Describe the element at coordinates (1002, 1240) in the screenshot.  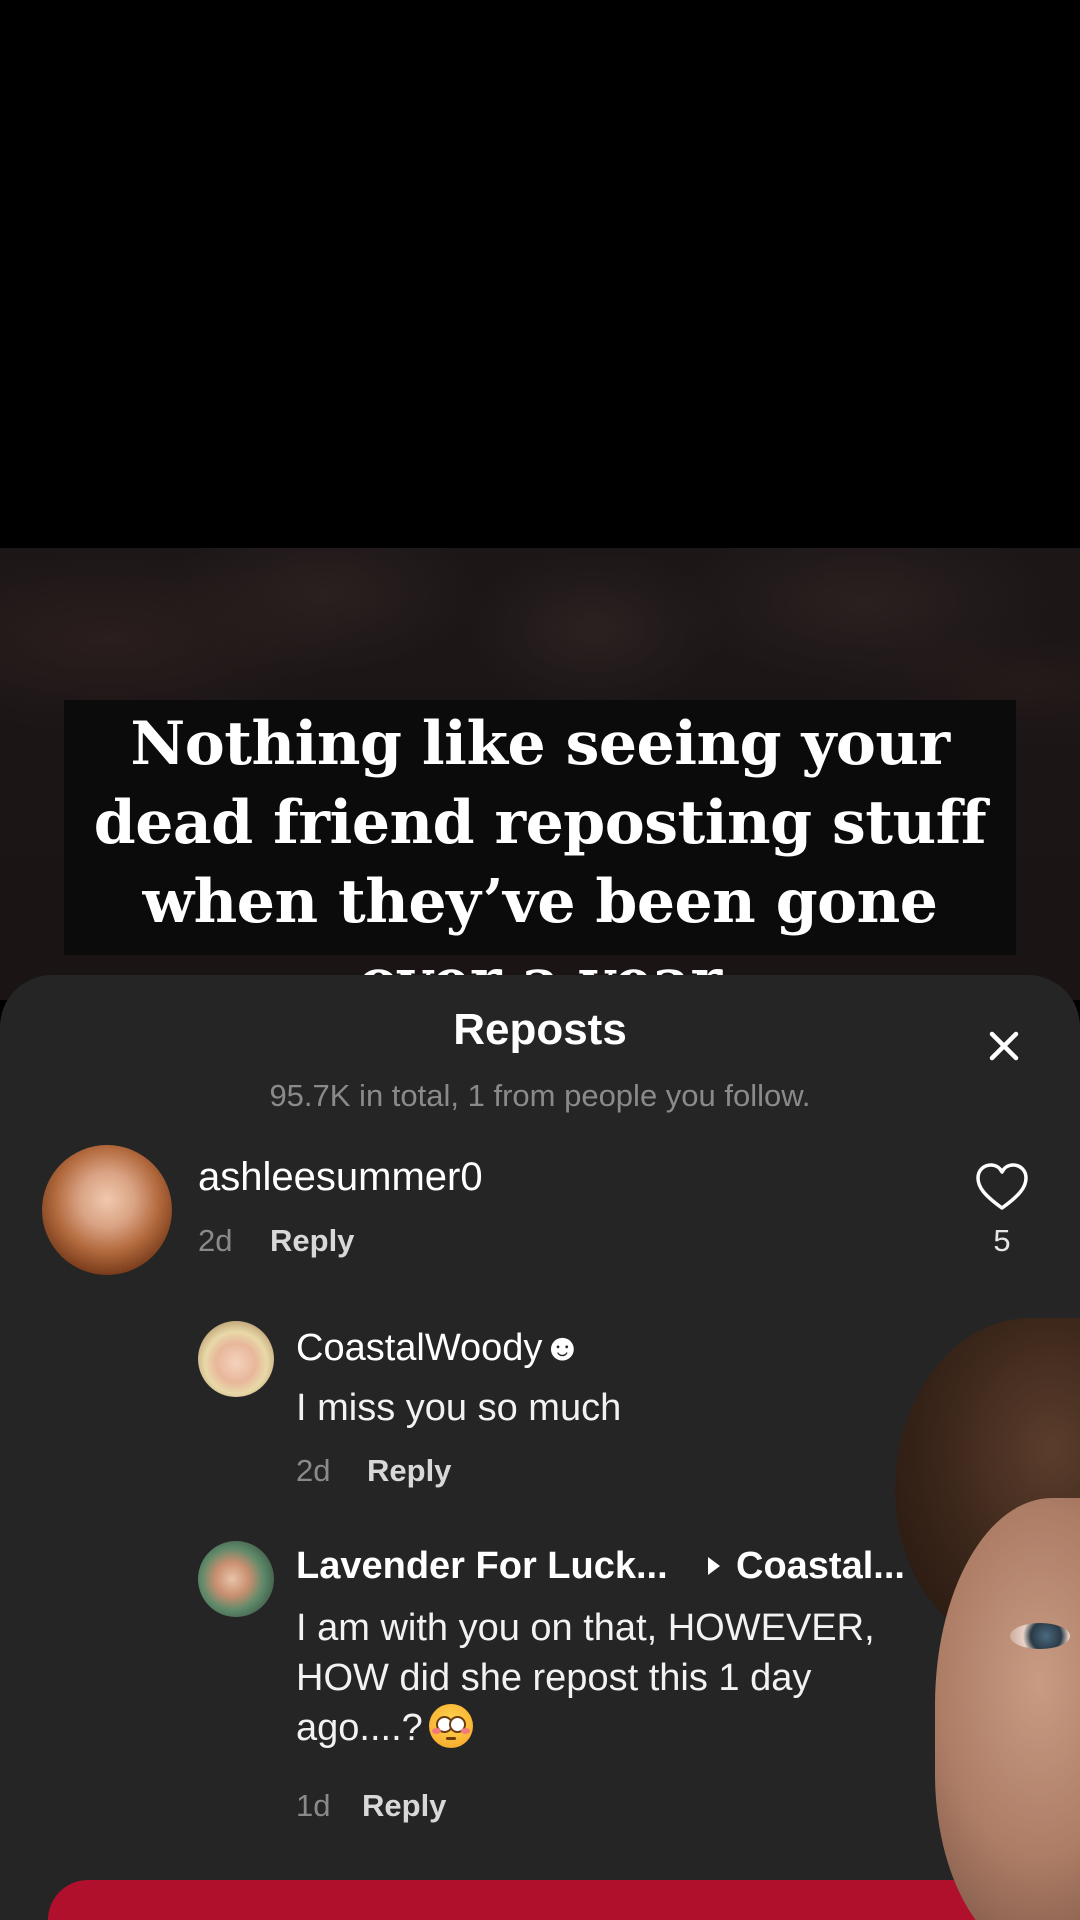
I see `like-count: 5` at that location.